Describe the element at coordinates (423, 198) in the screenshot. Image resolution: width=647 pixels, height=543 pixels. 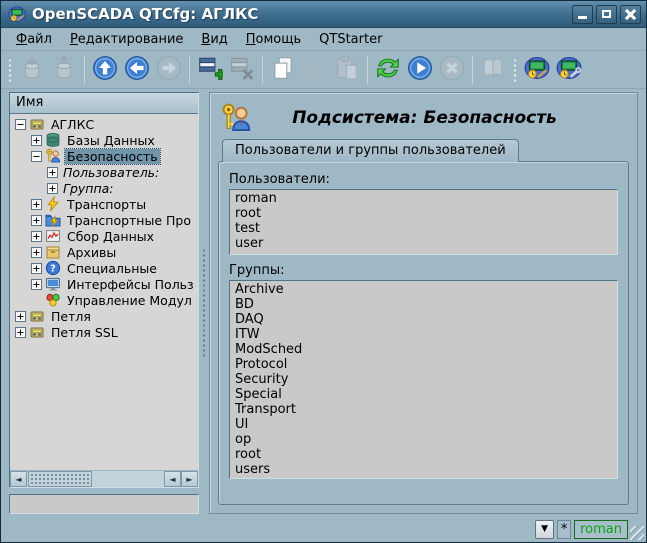
I see `user-list-item: roman` at that location.